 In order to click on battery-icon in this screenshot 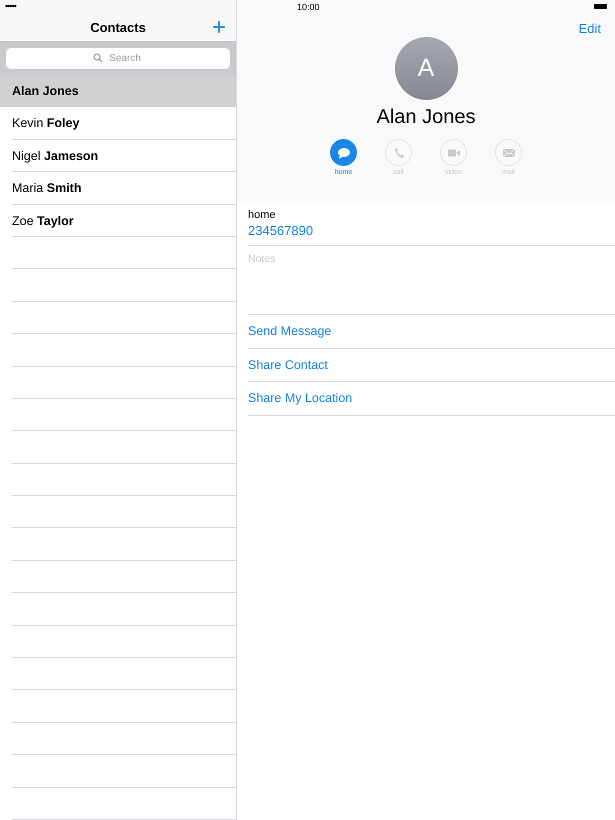, I will do `click(600, 6)`.